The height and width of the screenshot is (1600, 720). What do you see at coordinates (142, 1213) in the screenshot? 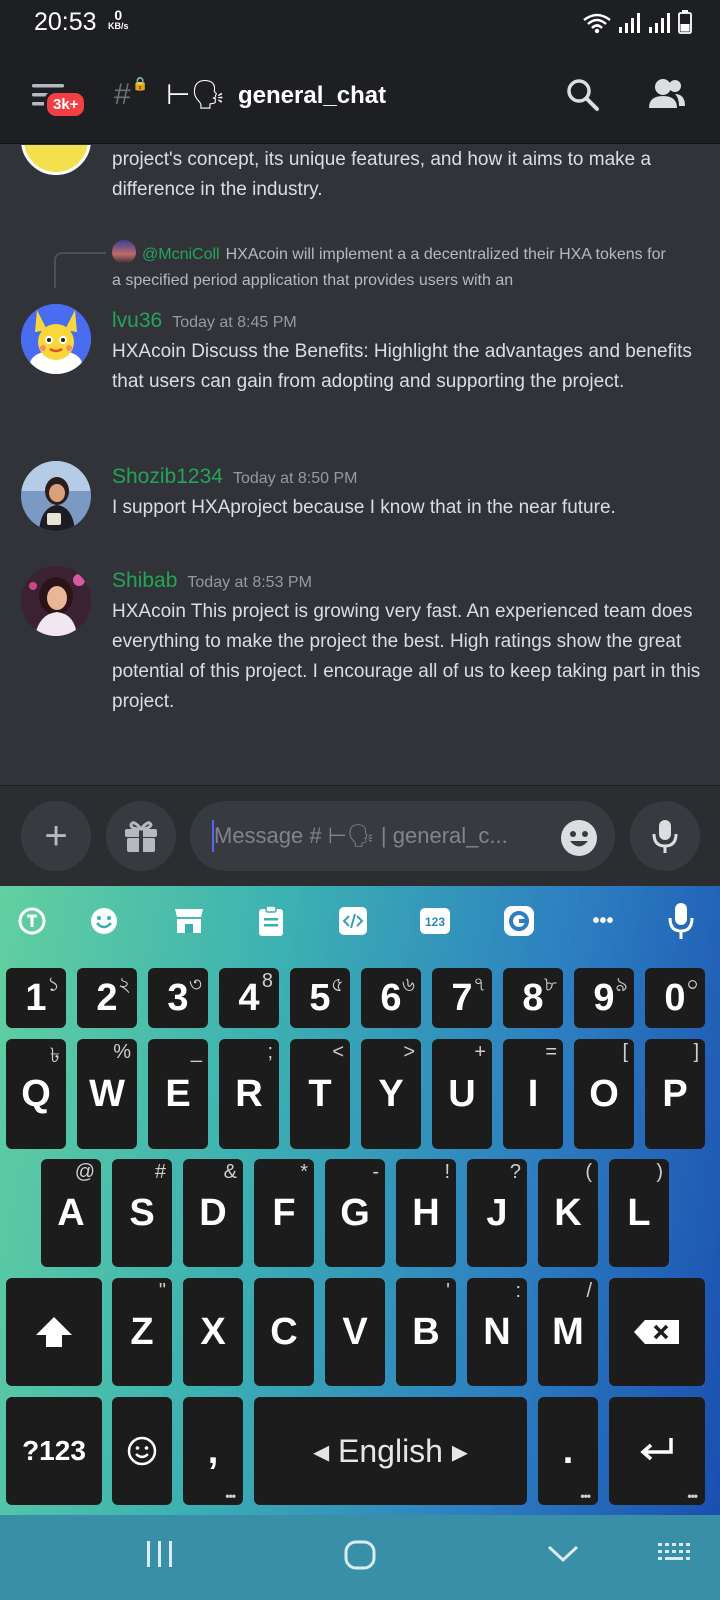
I see `key-s: S #` at bounding box center [142, 1213].